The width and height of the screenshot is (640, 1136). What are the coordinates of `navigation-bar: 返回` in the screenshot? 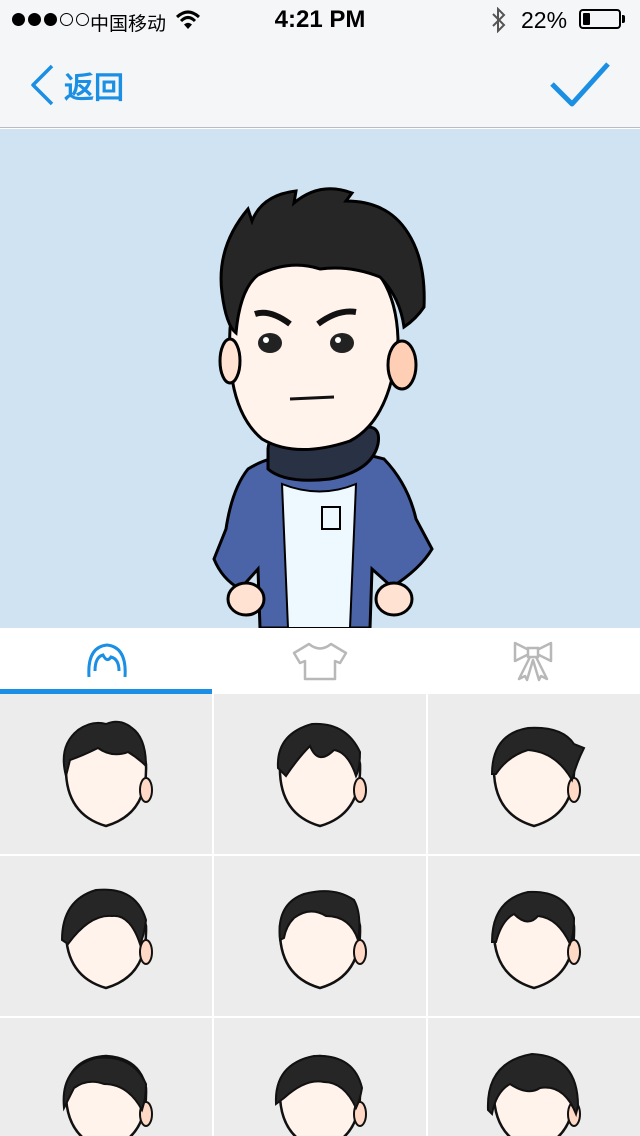 It's located at (320, 84).